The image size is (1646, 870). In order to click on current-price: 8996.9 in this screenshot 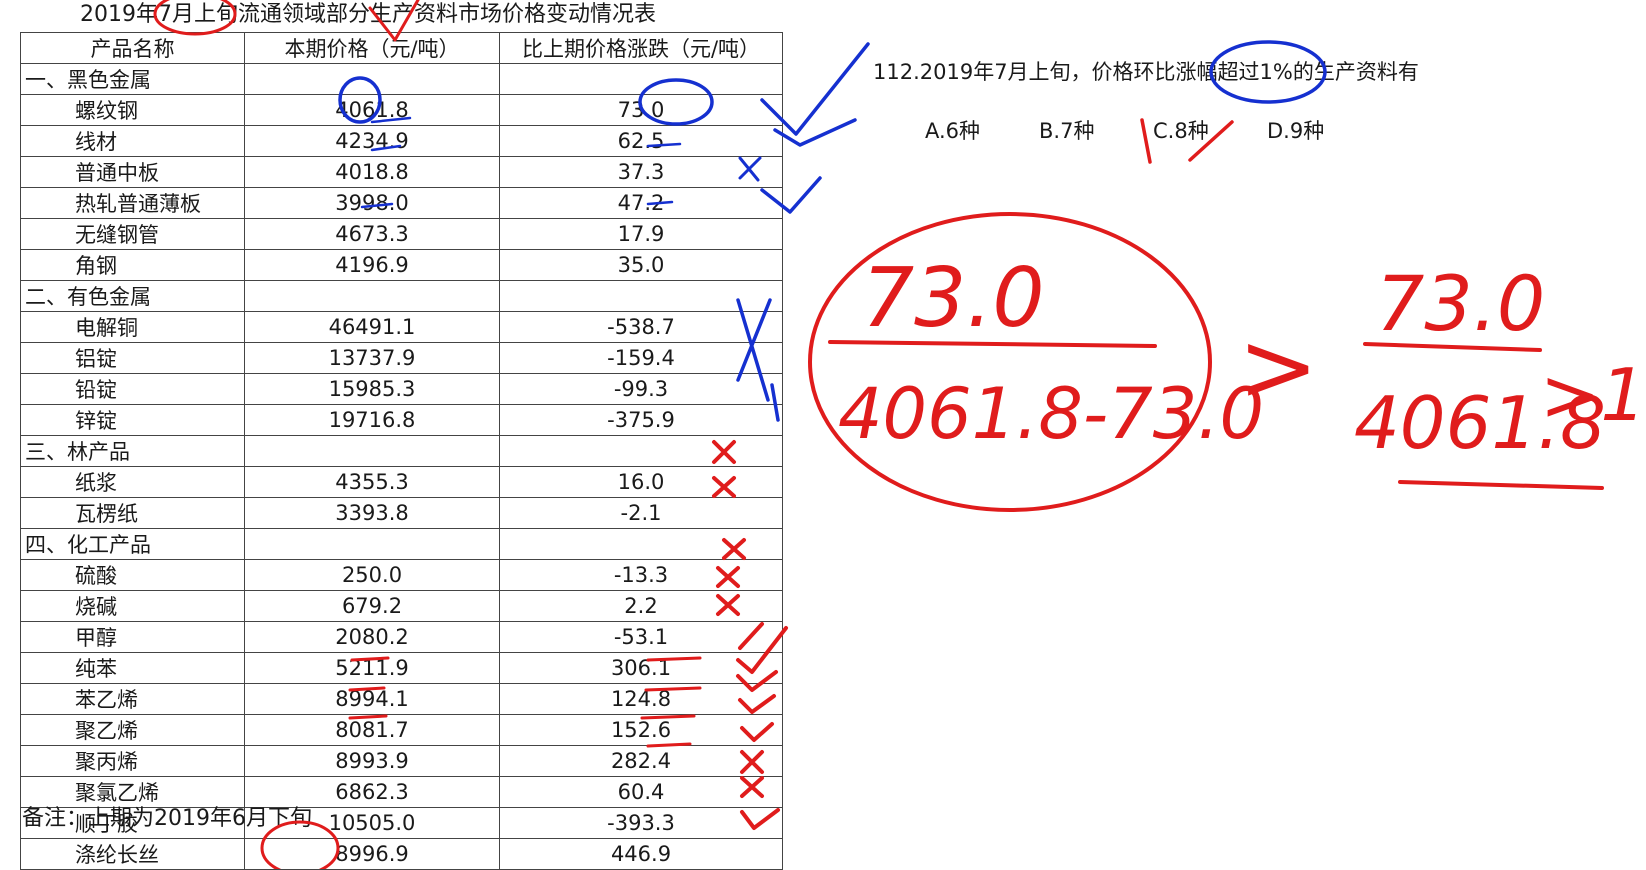, I will do `click(372, 854)`.